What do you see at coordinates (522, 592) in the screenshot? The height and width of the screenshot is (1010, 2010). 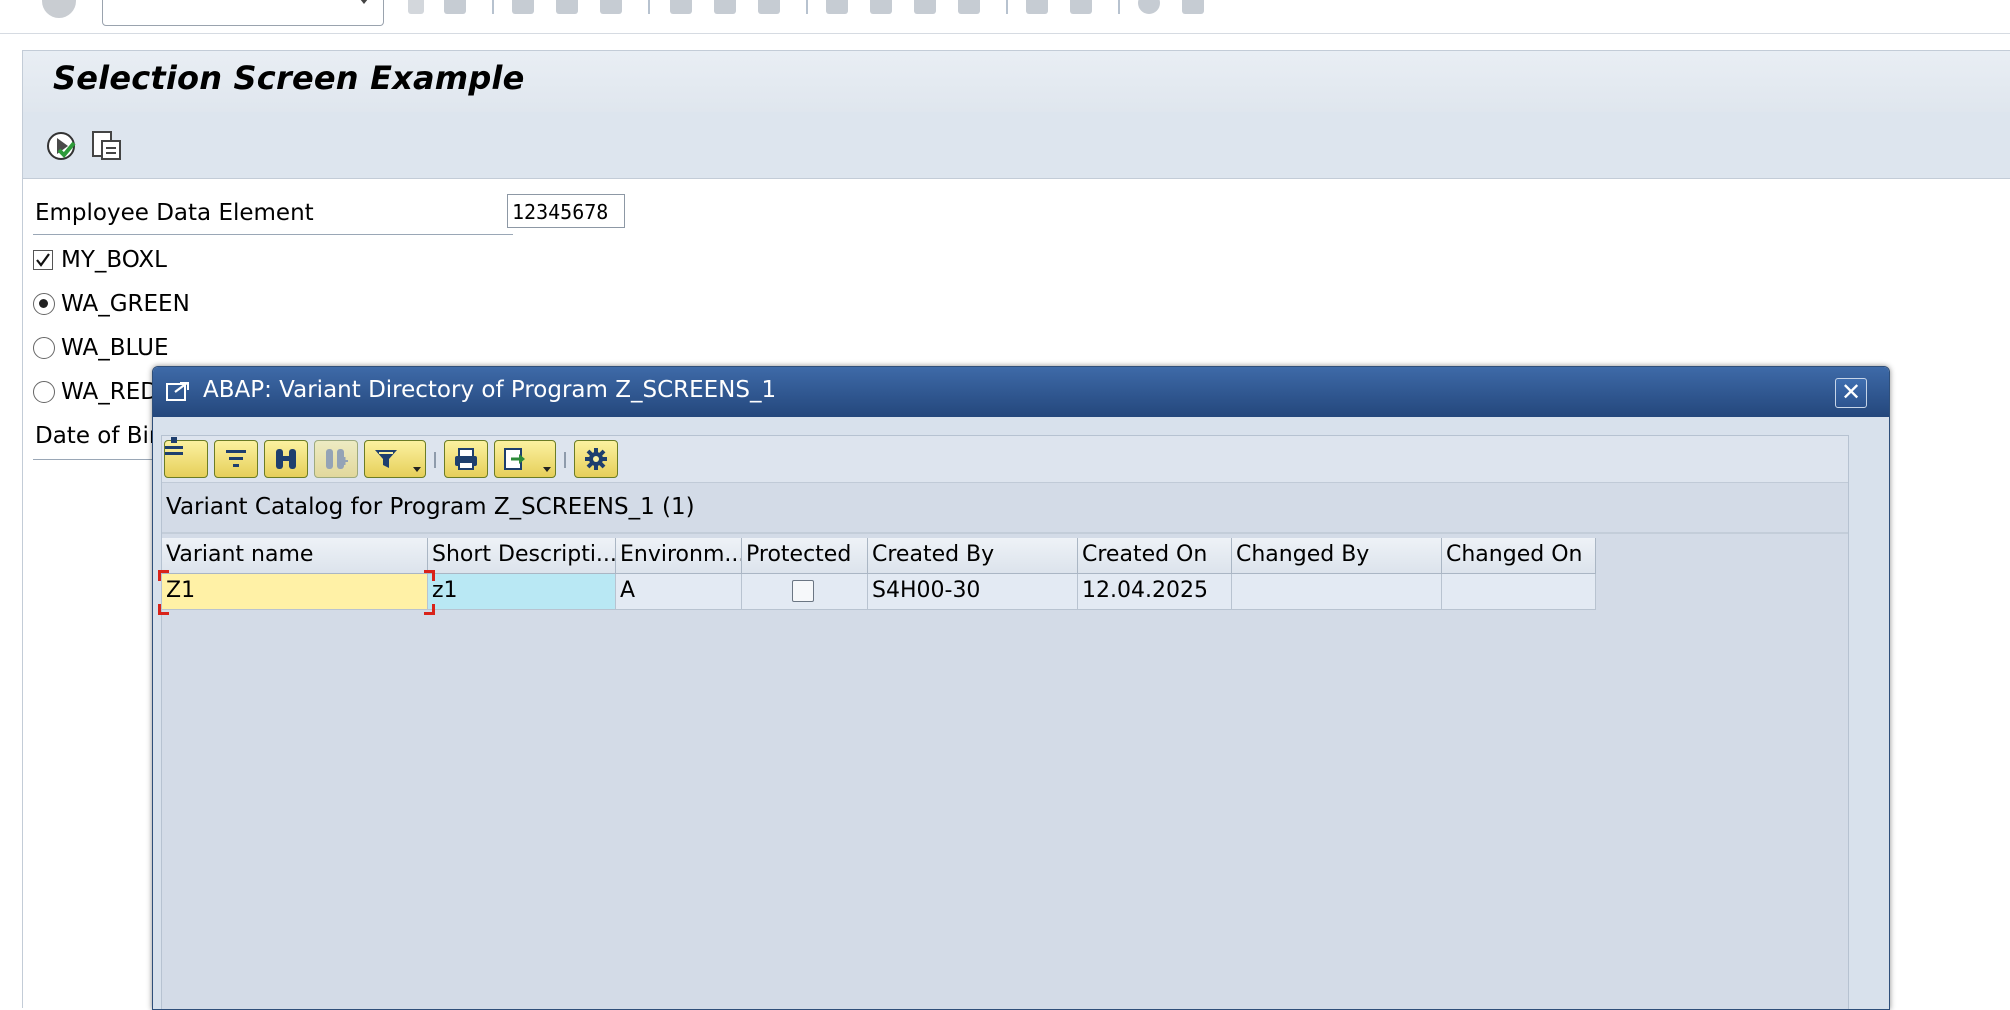 I see `cell-short-description: z1` at bounding box center [522, 592].